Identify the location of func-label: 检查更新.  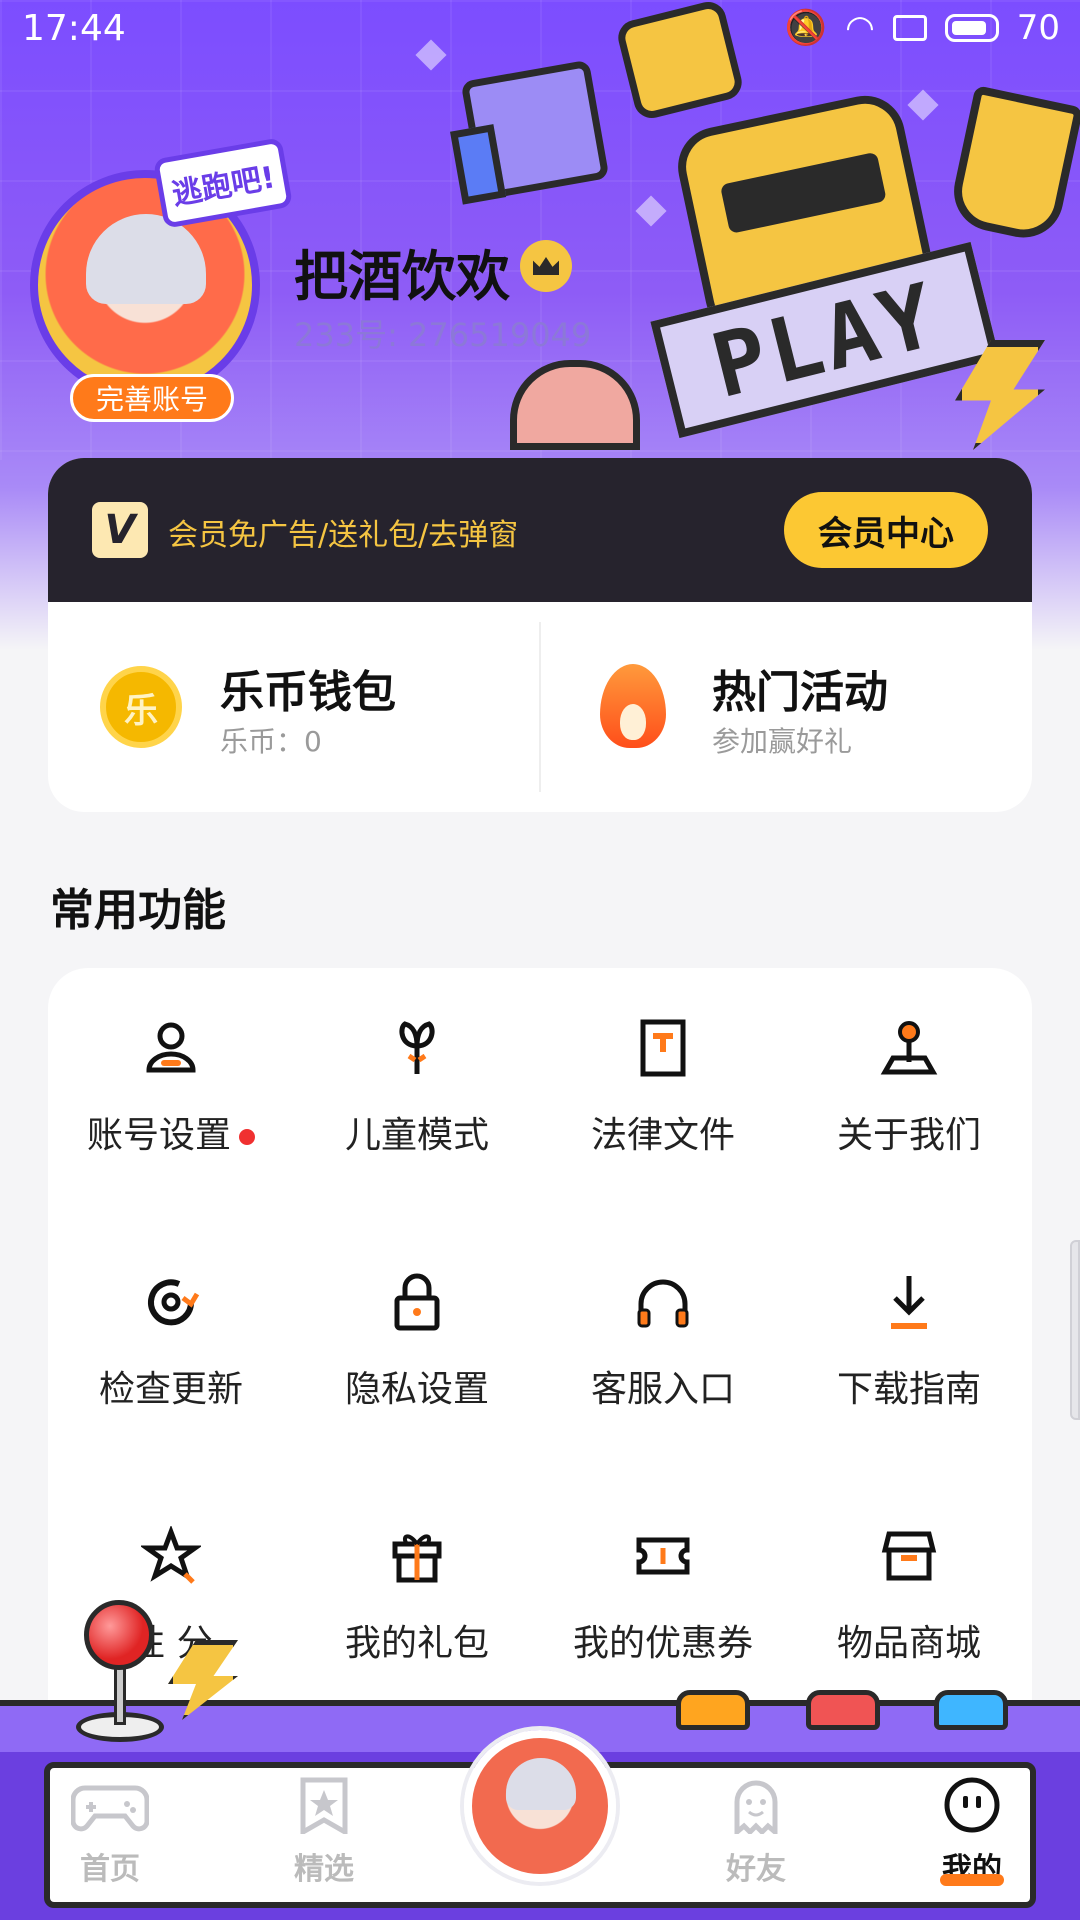
(170, 1389).